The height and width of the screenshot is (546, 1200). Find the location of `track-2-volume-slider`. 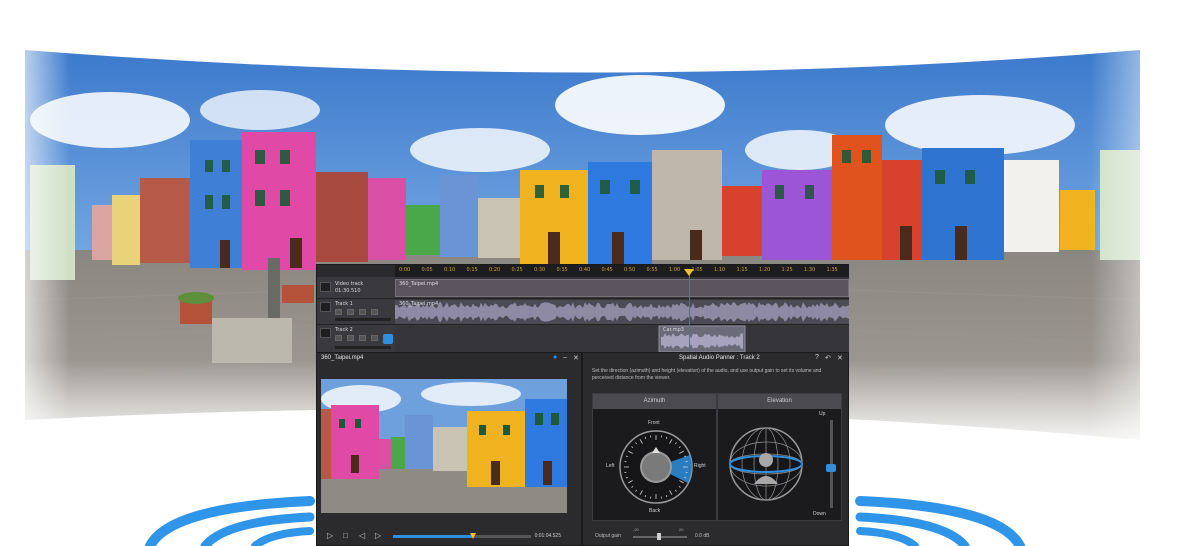

track-2-volume-slider is located at coordinates (363, 347).